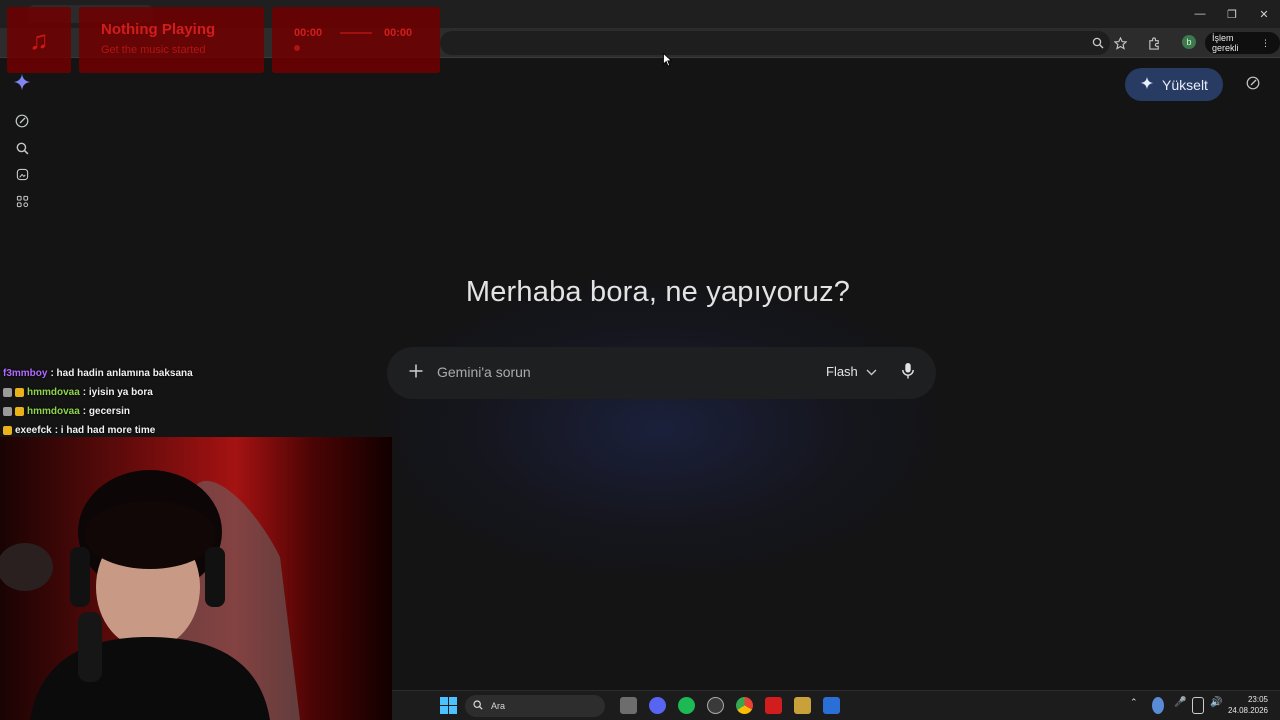 This screenshot has height=720, width=1280. Describe the element at coordinates (802, 705) in the screenshot. I see `league-icon` at that location.